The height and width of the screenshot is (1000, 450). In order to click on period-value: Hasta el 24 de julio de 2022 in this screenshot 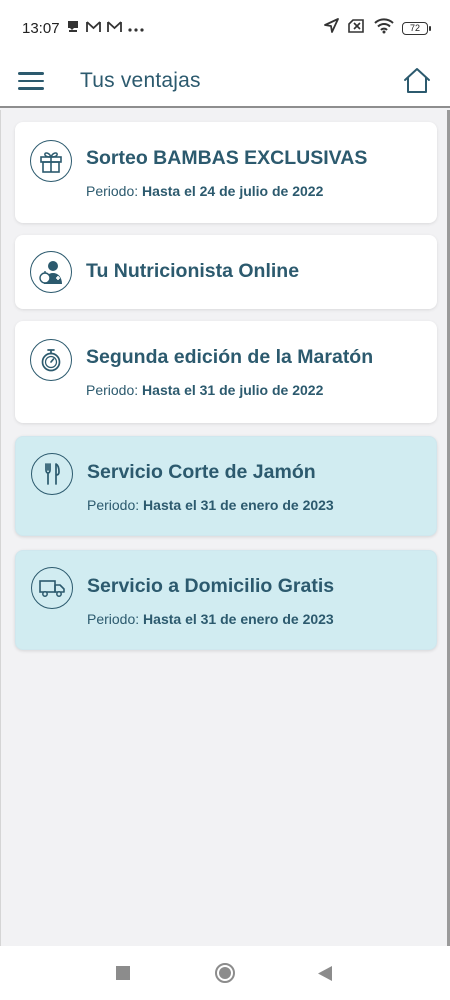, I will do `click(233, 191)`.